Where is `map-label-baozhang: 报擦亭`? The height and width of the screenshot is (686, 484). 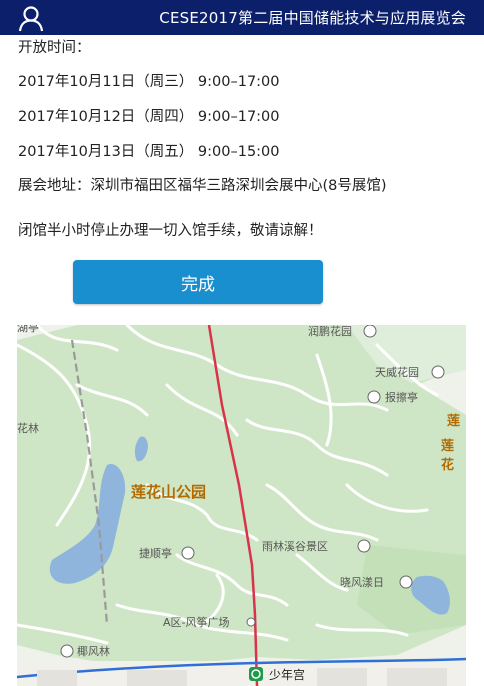
map-label-baozhang: 报擦亭 is located at coordinates (401, 397).